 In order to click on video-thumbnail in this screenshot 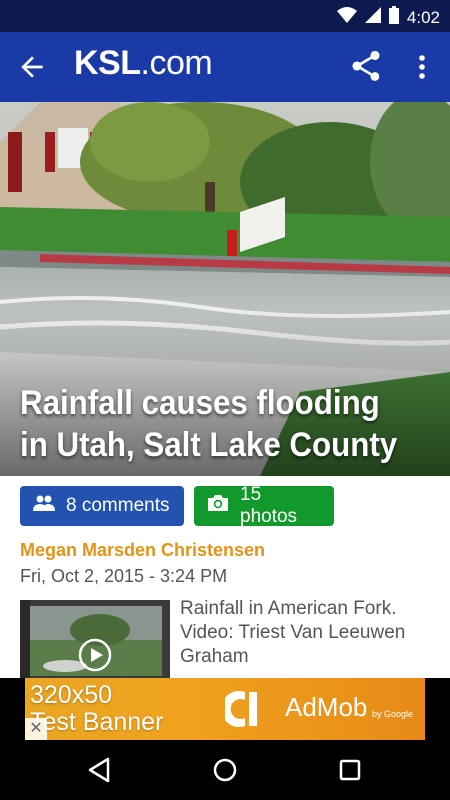, I will do `click(95, 640)`.